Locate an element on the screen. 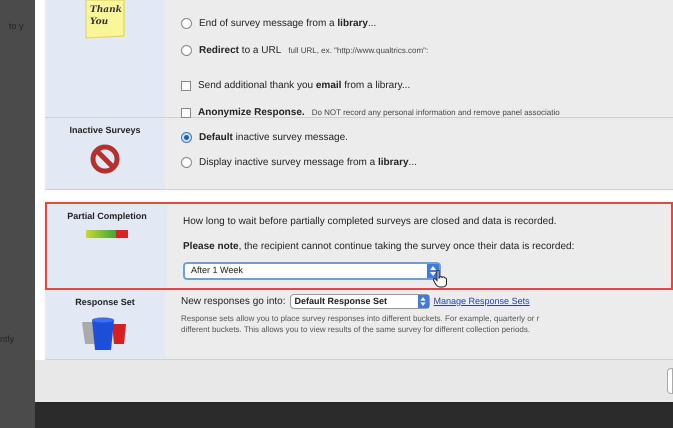  option-label: Default inactive survey message. is located at coordinates (273, 138).